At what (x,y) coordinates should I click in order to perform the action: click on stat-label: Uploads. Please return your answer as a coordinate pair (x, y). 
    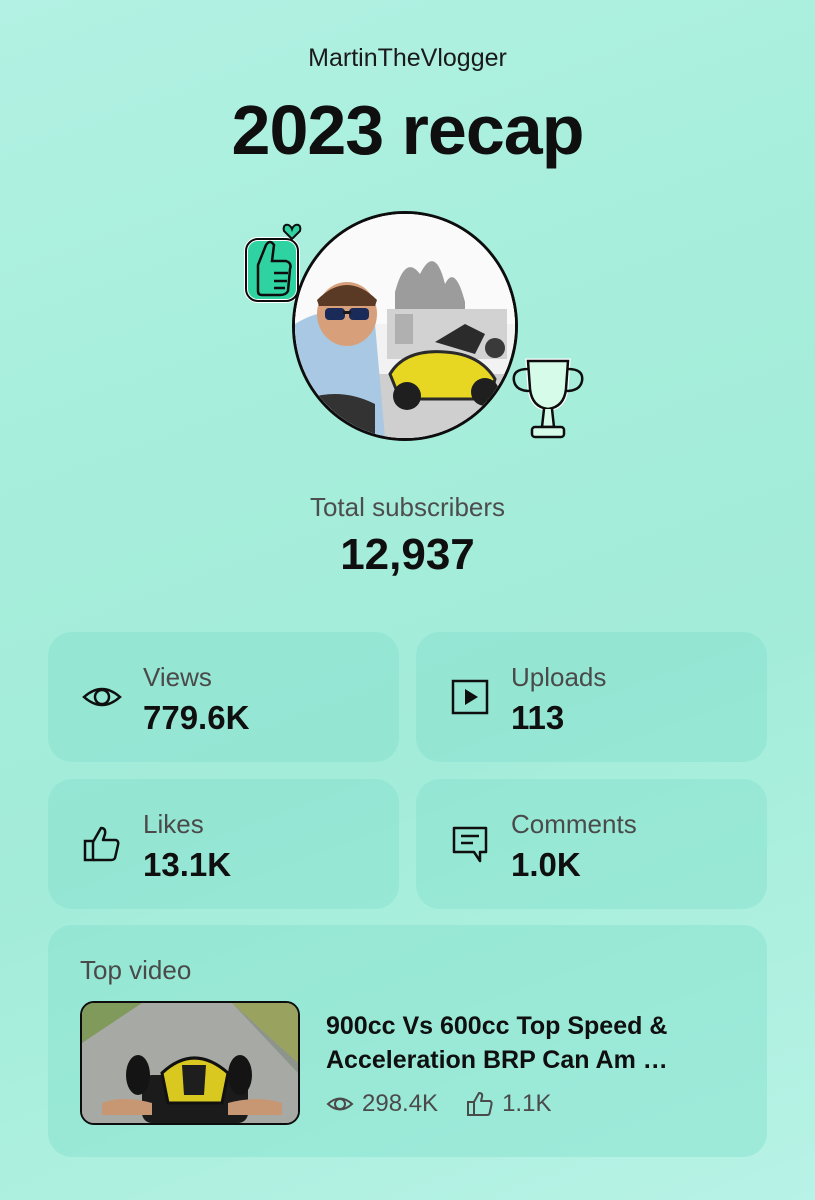
    Looking at the image, I should click on (559, 677).